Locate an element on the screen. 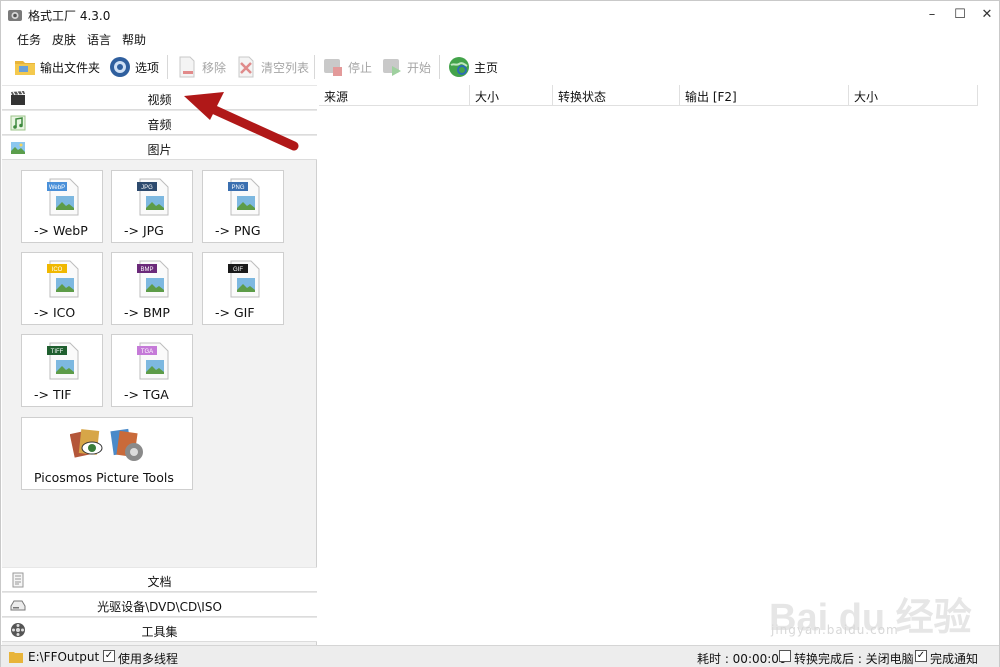 The width and height of the screenshot is (1000, 667). column-output: 输出 [F2] is located at coordinates (764, 95).